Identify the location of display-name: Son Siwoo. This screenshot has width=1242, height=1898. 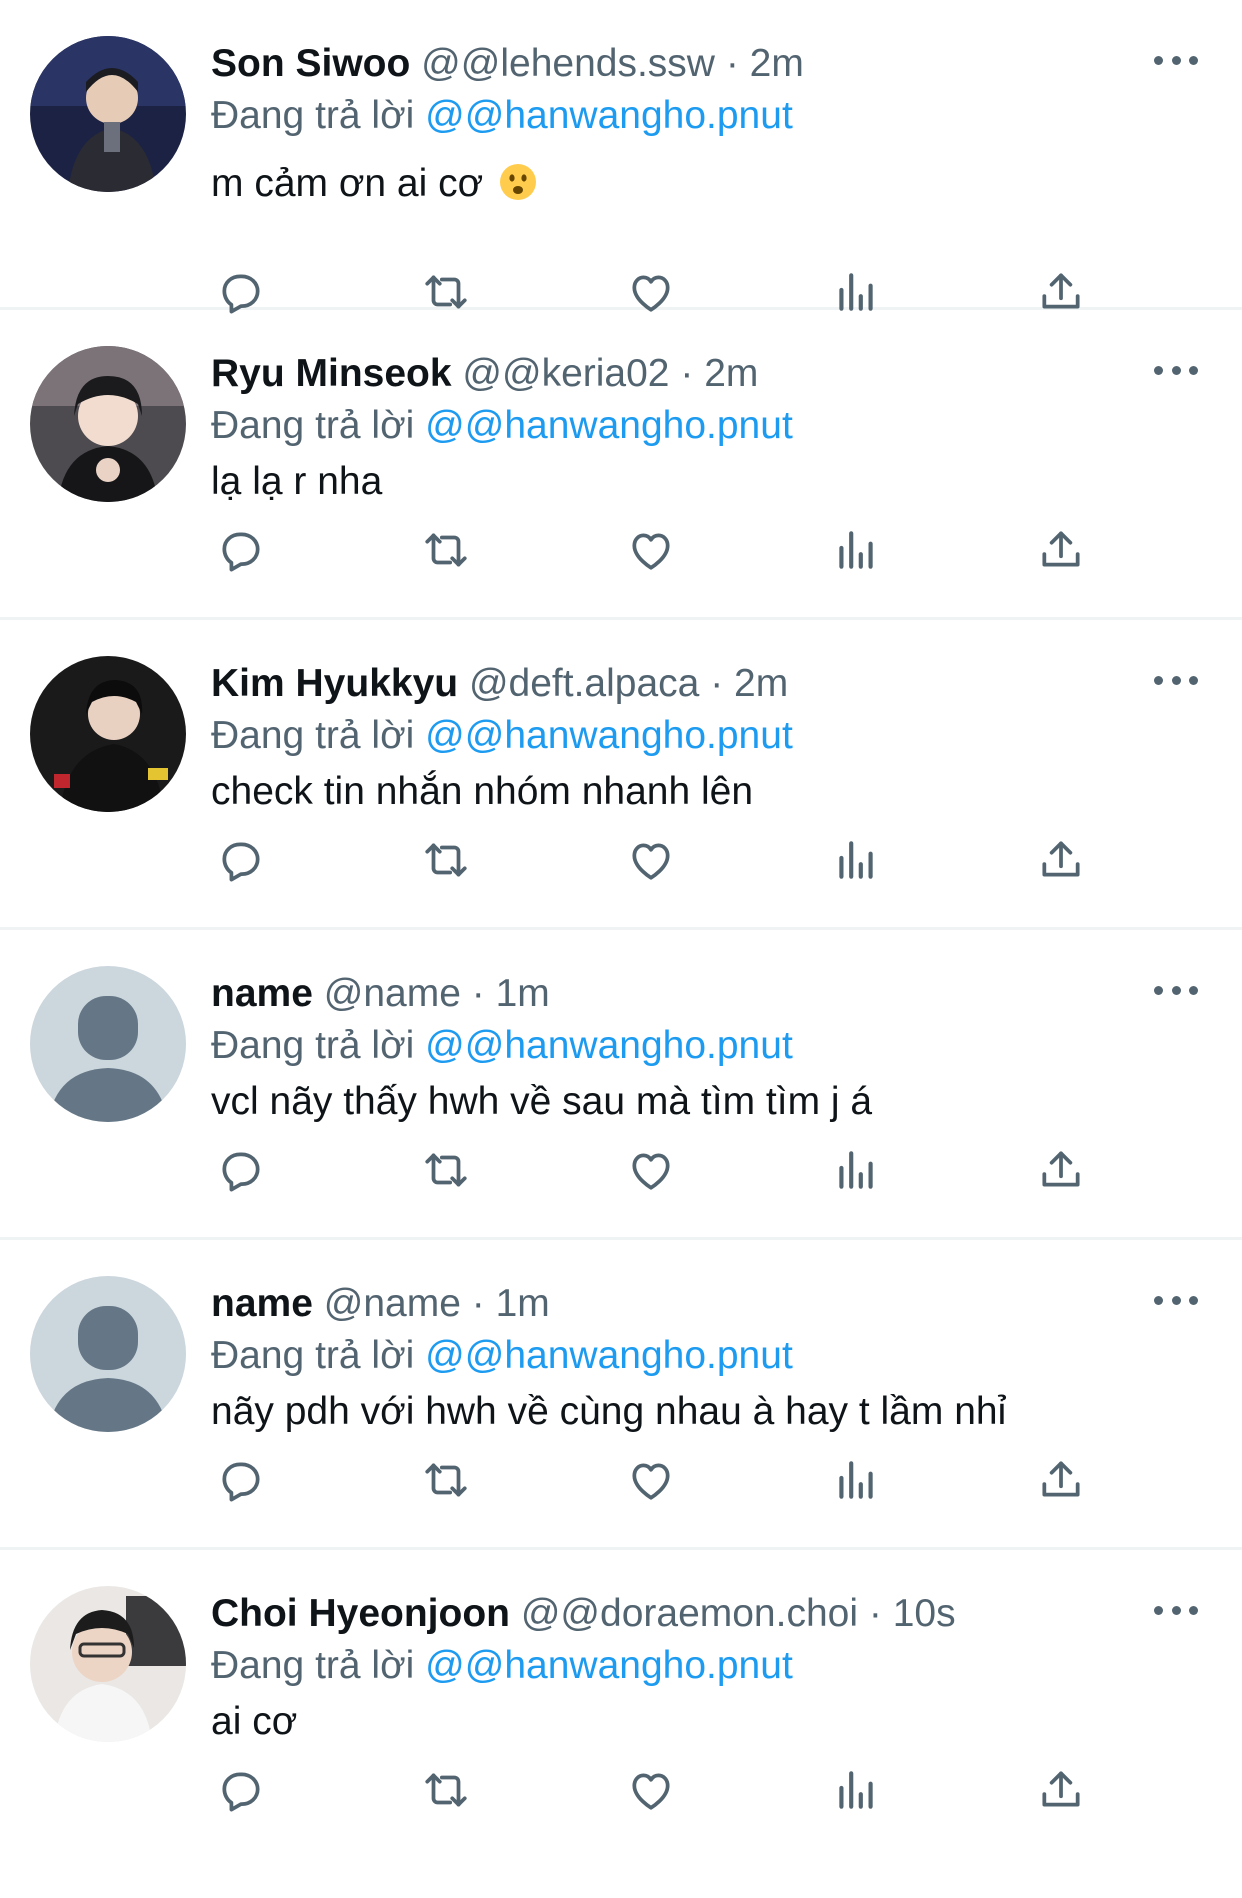
(310, 63).